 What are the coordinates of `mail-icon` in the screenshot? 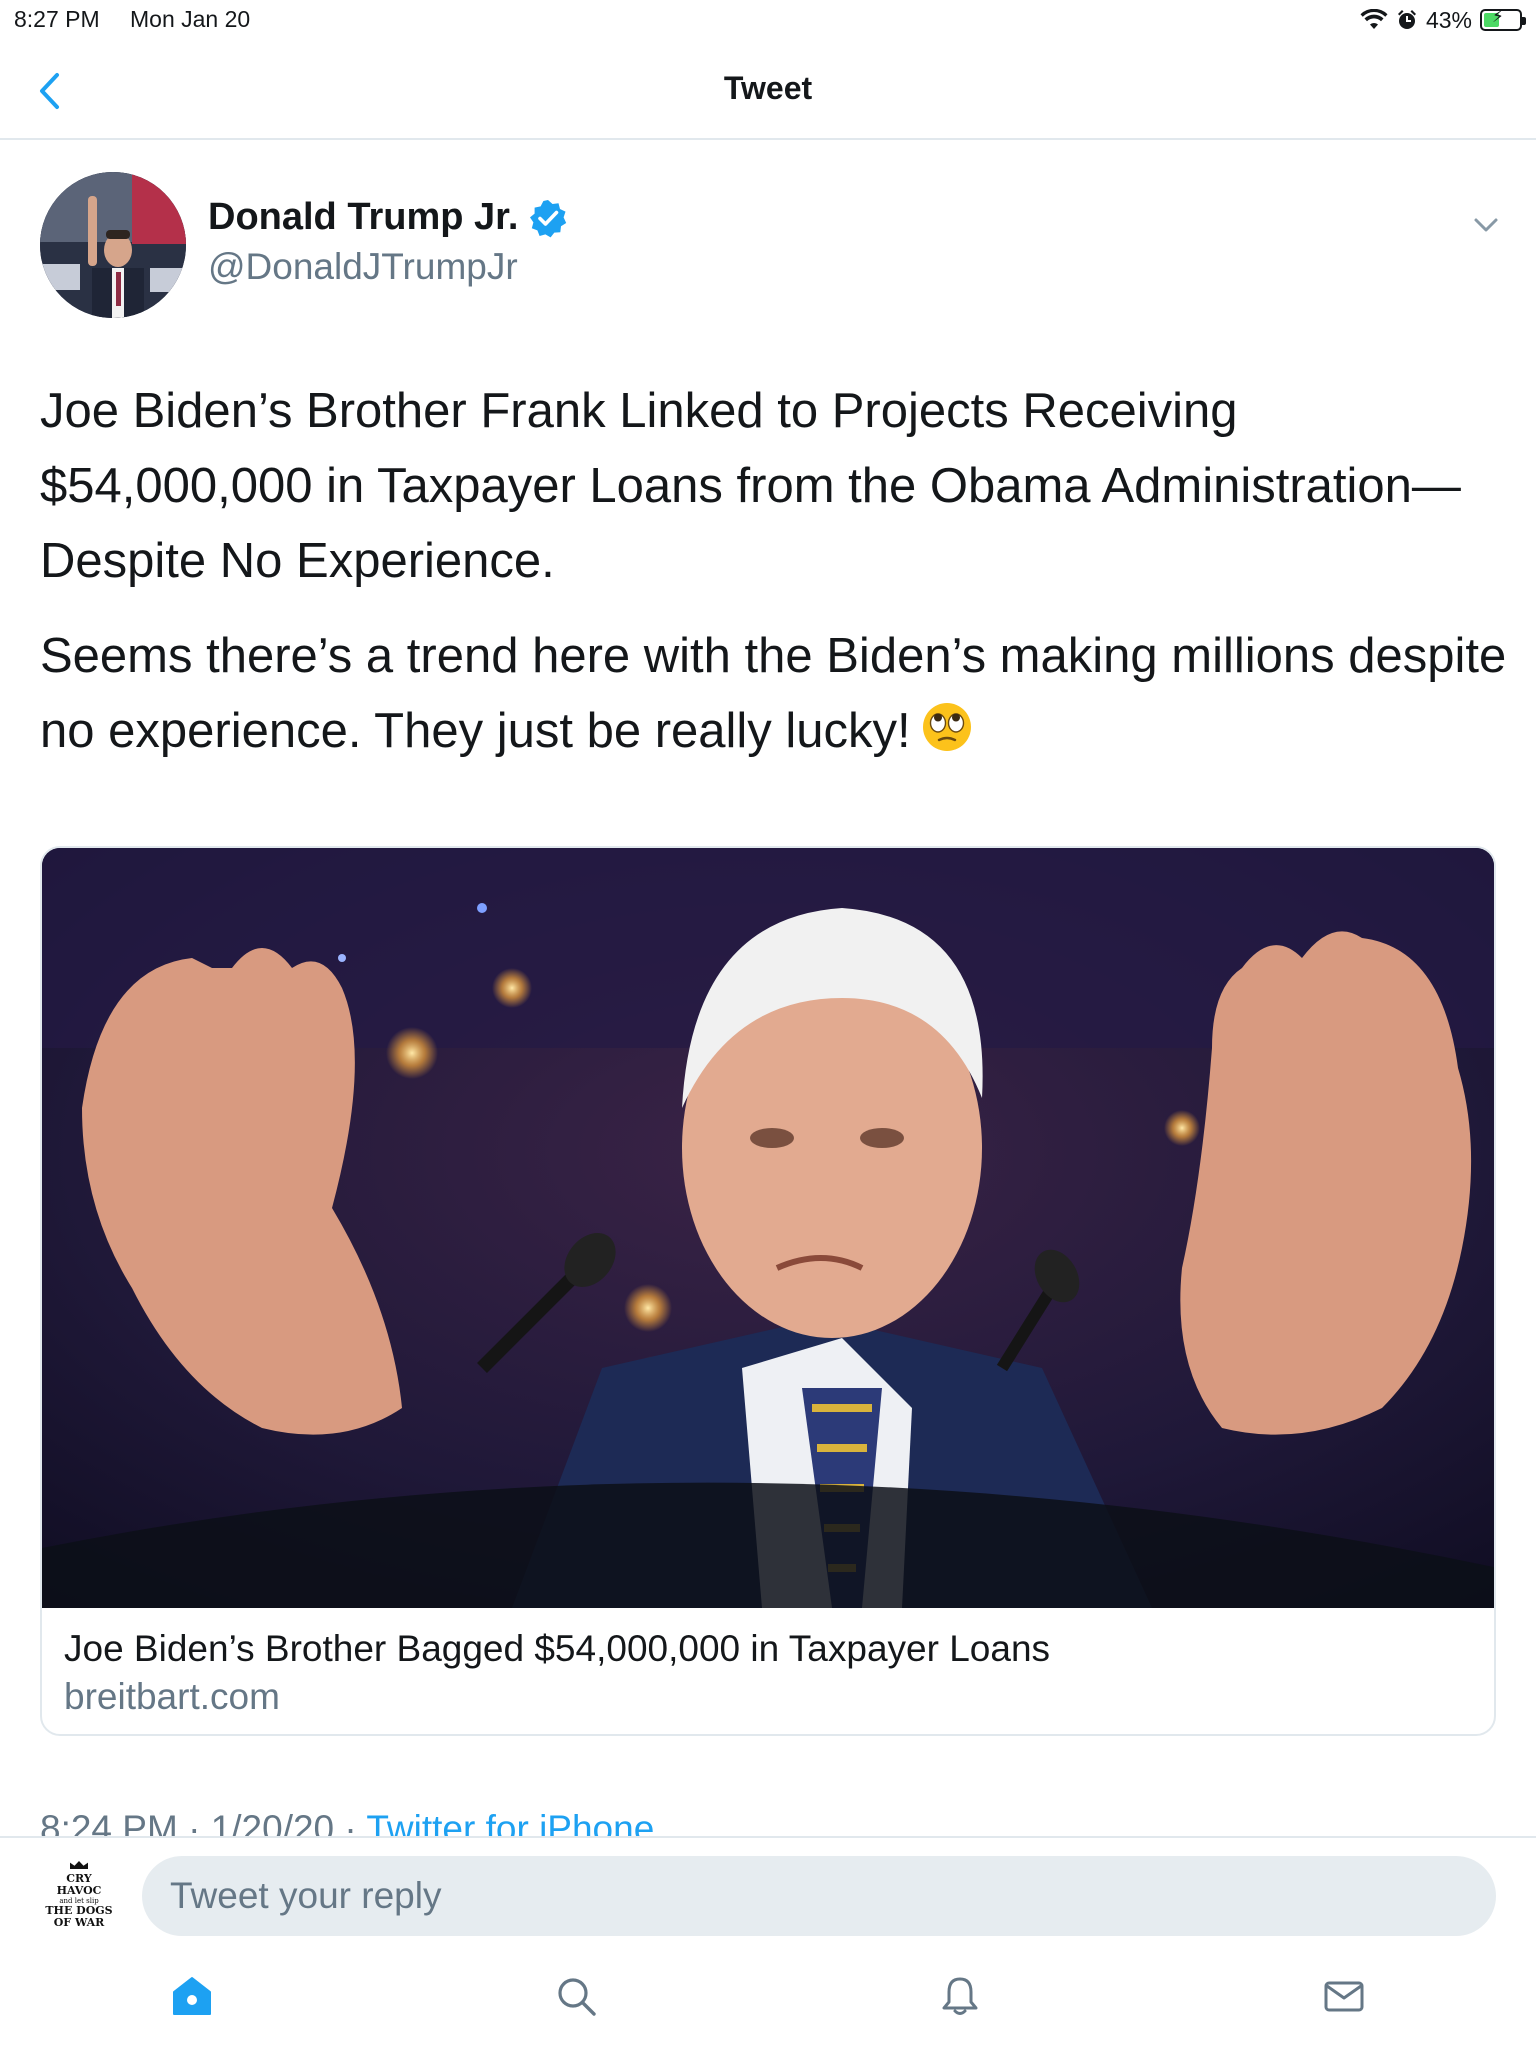 It's located at (1344, 1996).